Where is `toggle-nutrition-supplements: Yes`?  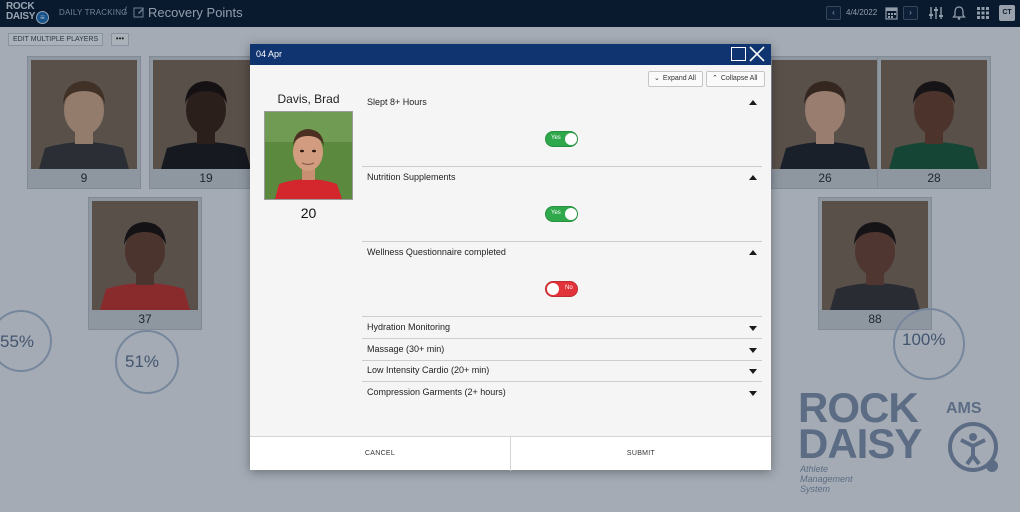 toggle-nutrition-supplements: Yes is located at coordinates (561, 214).